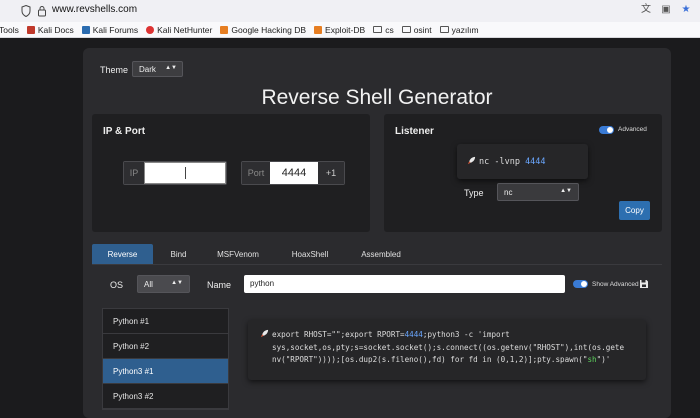 This screenshot has height=418, width=700. Describe the element at coordinates (606, 130) in the screenshot. I see `advanced-toggle` at that location.